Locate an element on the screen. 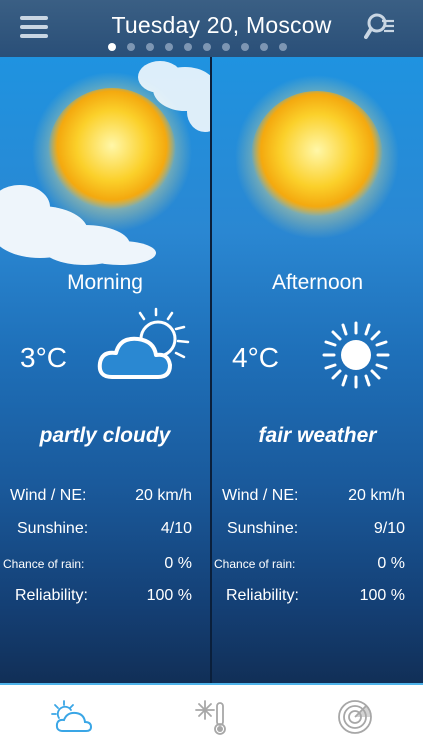  sunshine-value: 9/10 is located at coordinates (389, 528).